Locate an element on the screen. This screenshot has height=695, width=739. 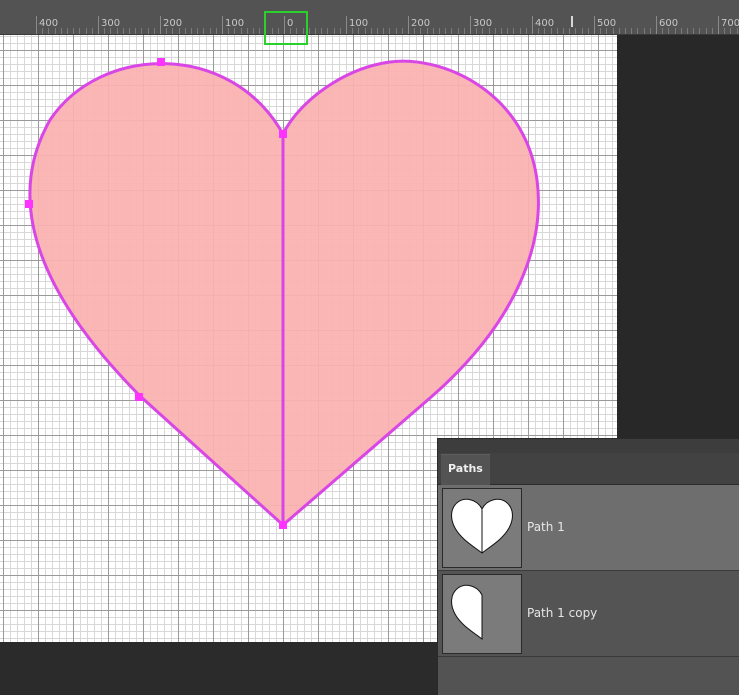
full-heart-icon is located at coordinates (482, 526).